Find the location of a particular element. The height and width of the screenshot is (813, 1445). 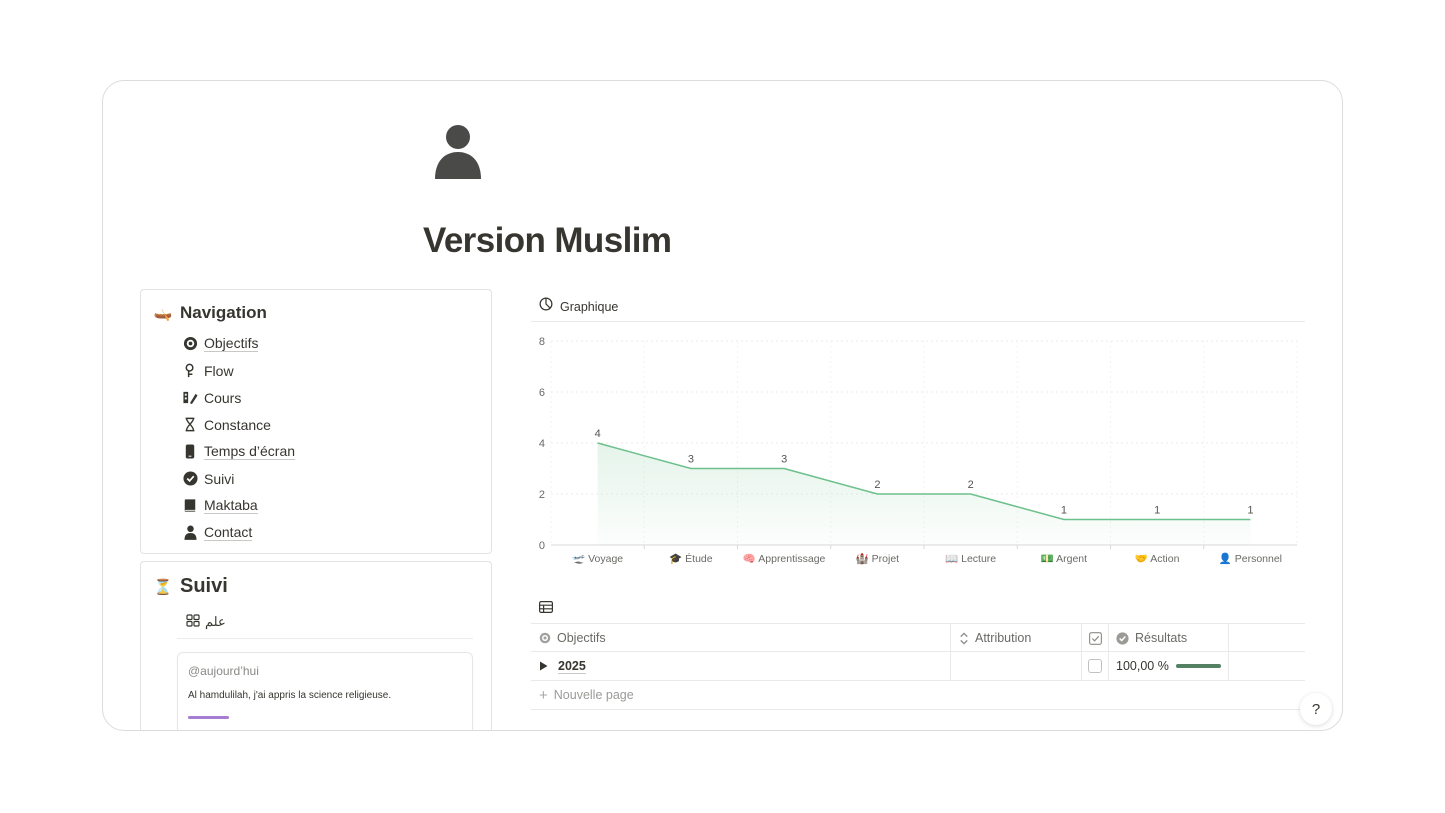

entry-date: @aujourd’hui is located at coordinates (223, 671).